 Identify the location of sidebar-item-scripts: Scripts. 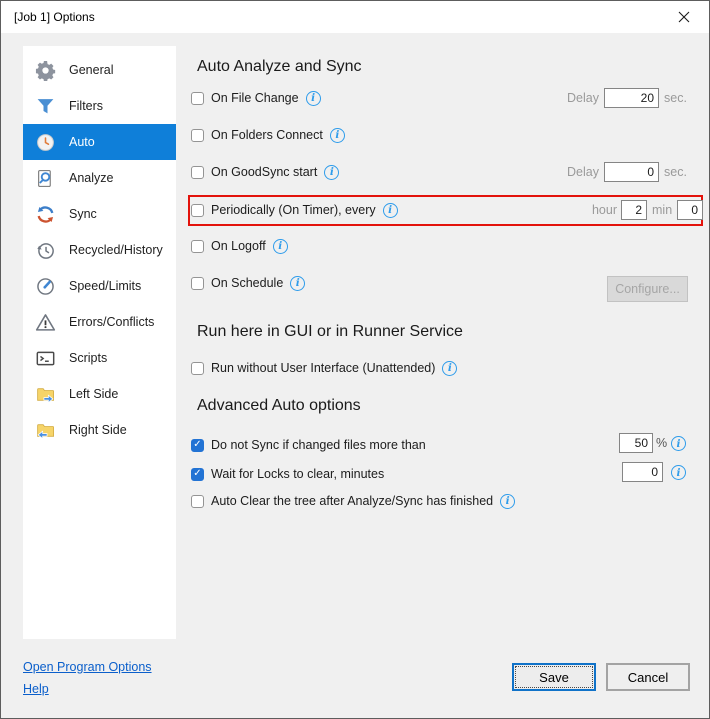
(99, 358).